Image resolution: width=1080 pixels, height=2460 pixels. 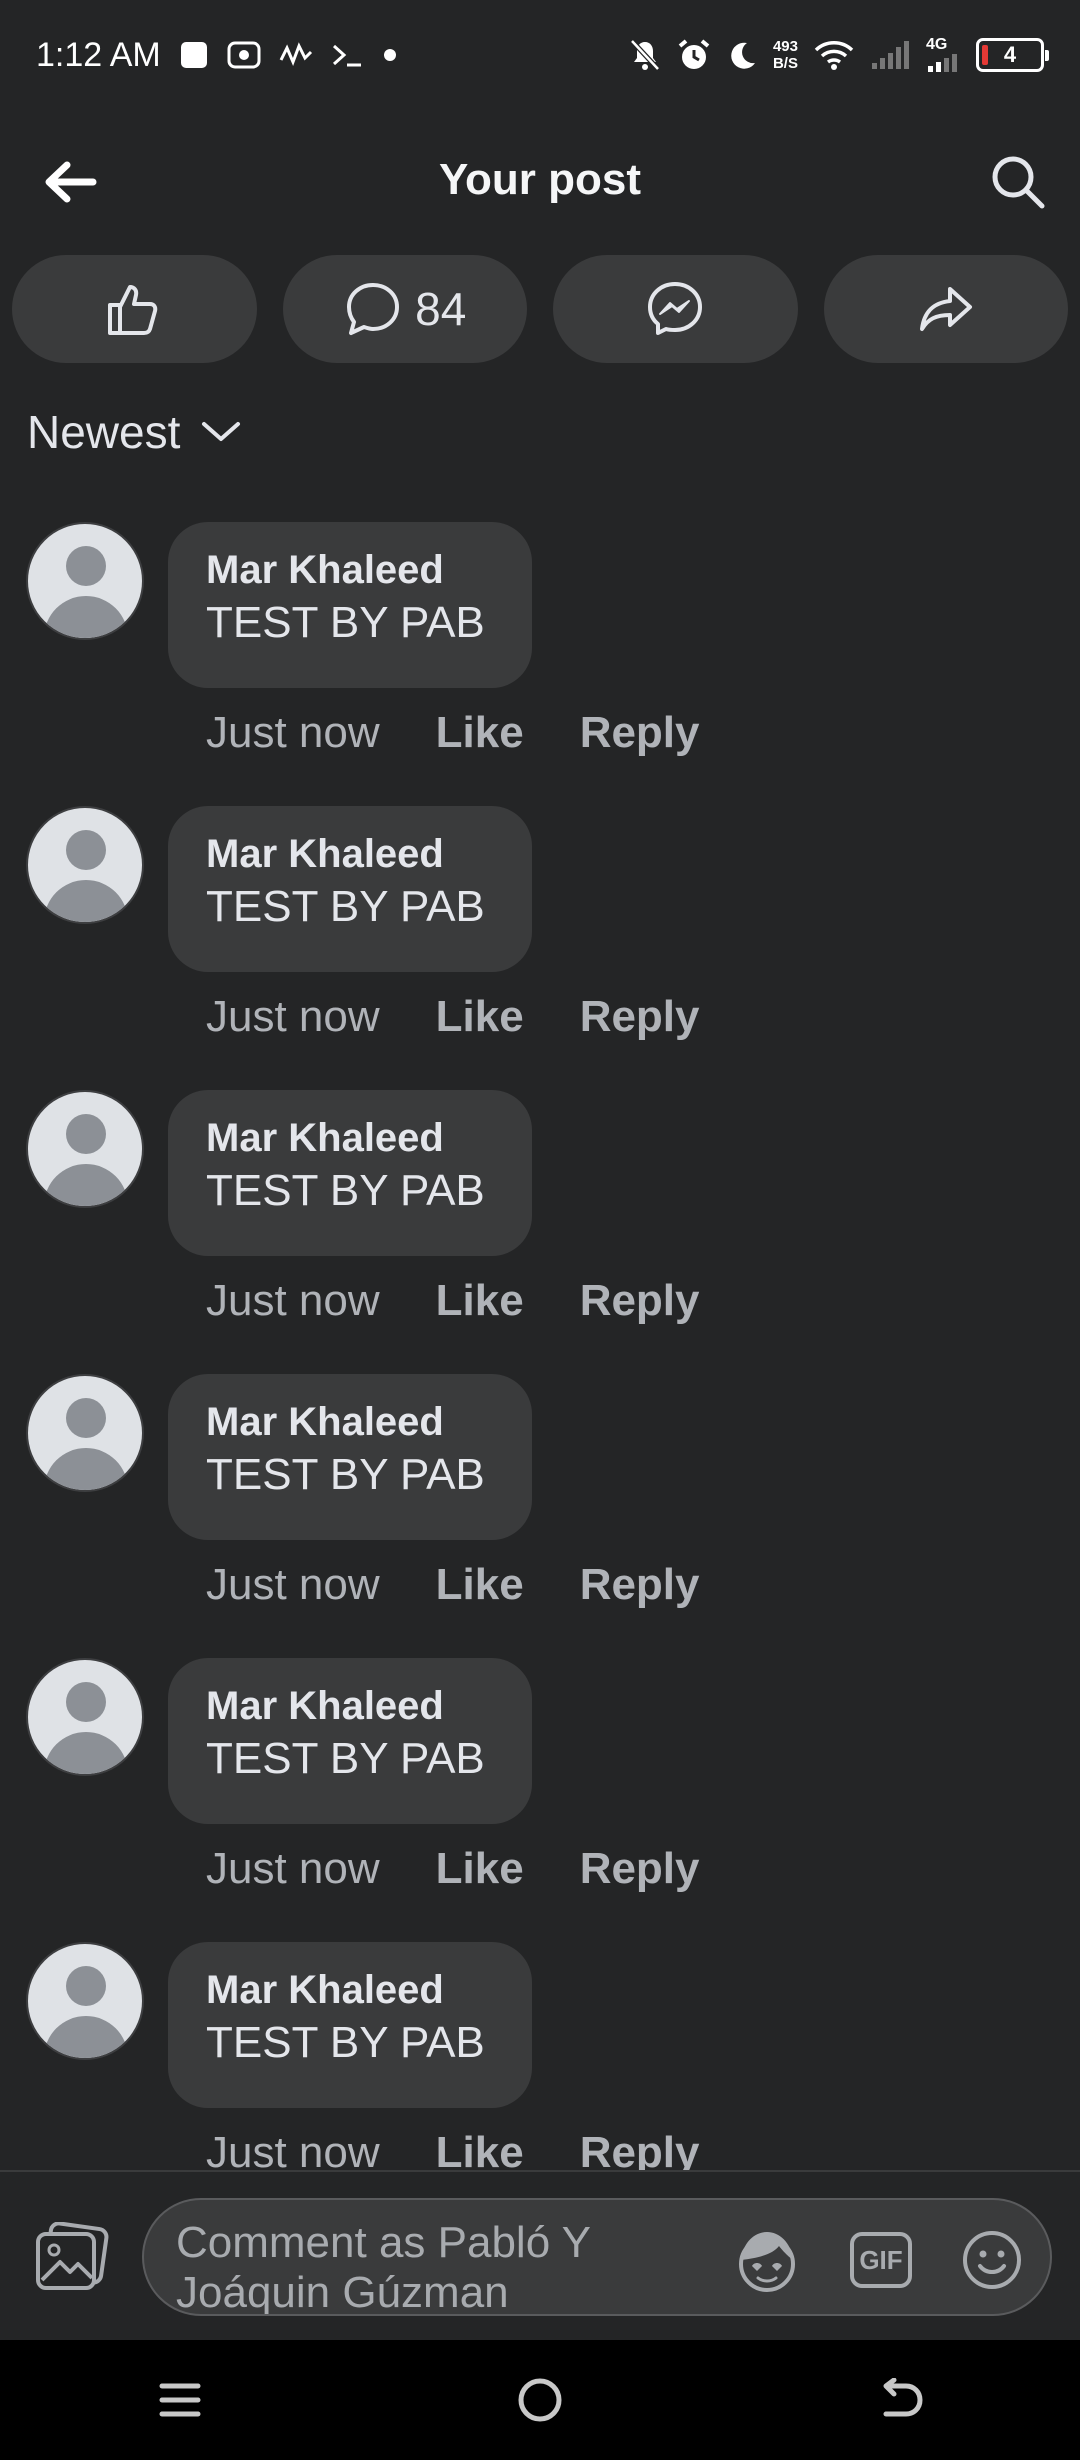 I want to click on gif-button: GIF, so click(x=881, y=2260).